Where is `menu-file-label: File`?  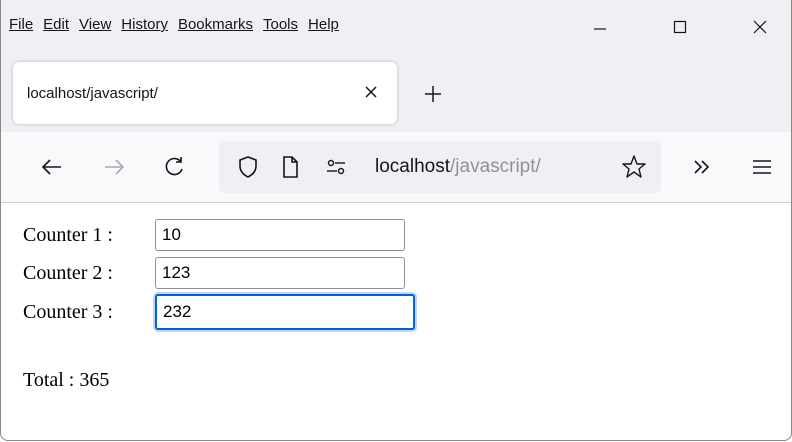
menu-file-label: File is located at coordinates (21, 24).